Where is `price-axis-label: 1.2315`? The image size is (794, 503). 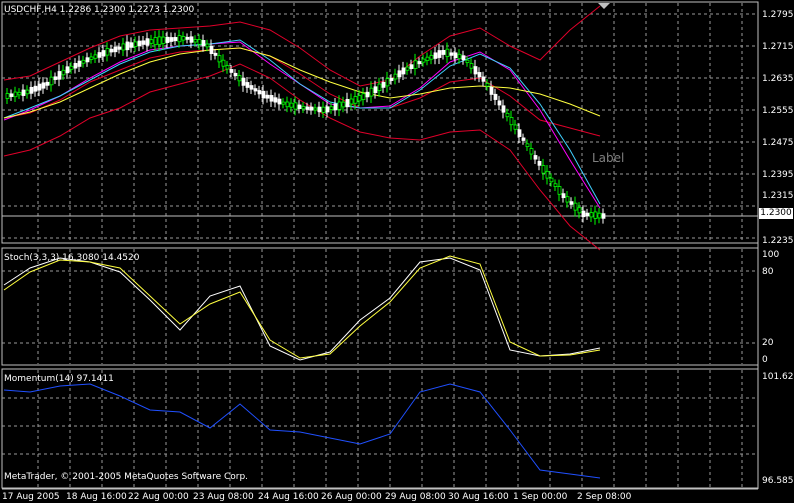 price-axis-label: 1.2315 is located at coordinates (778, 196).